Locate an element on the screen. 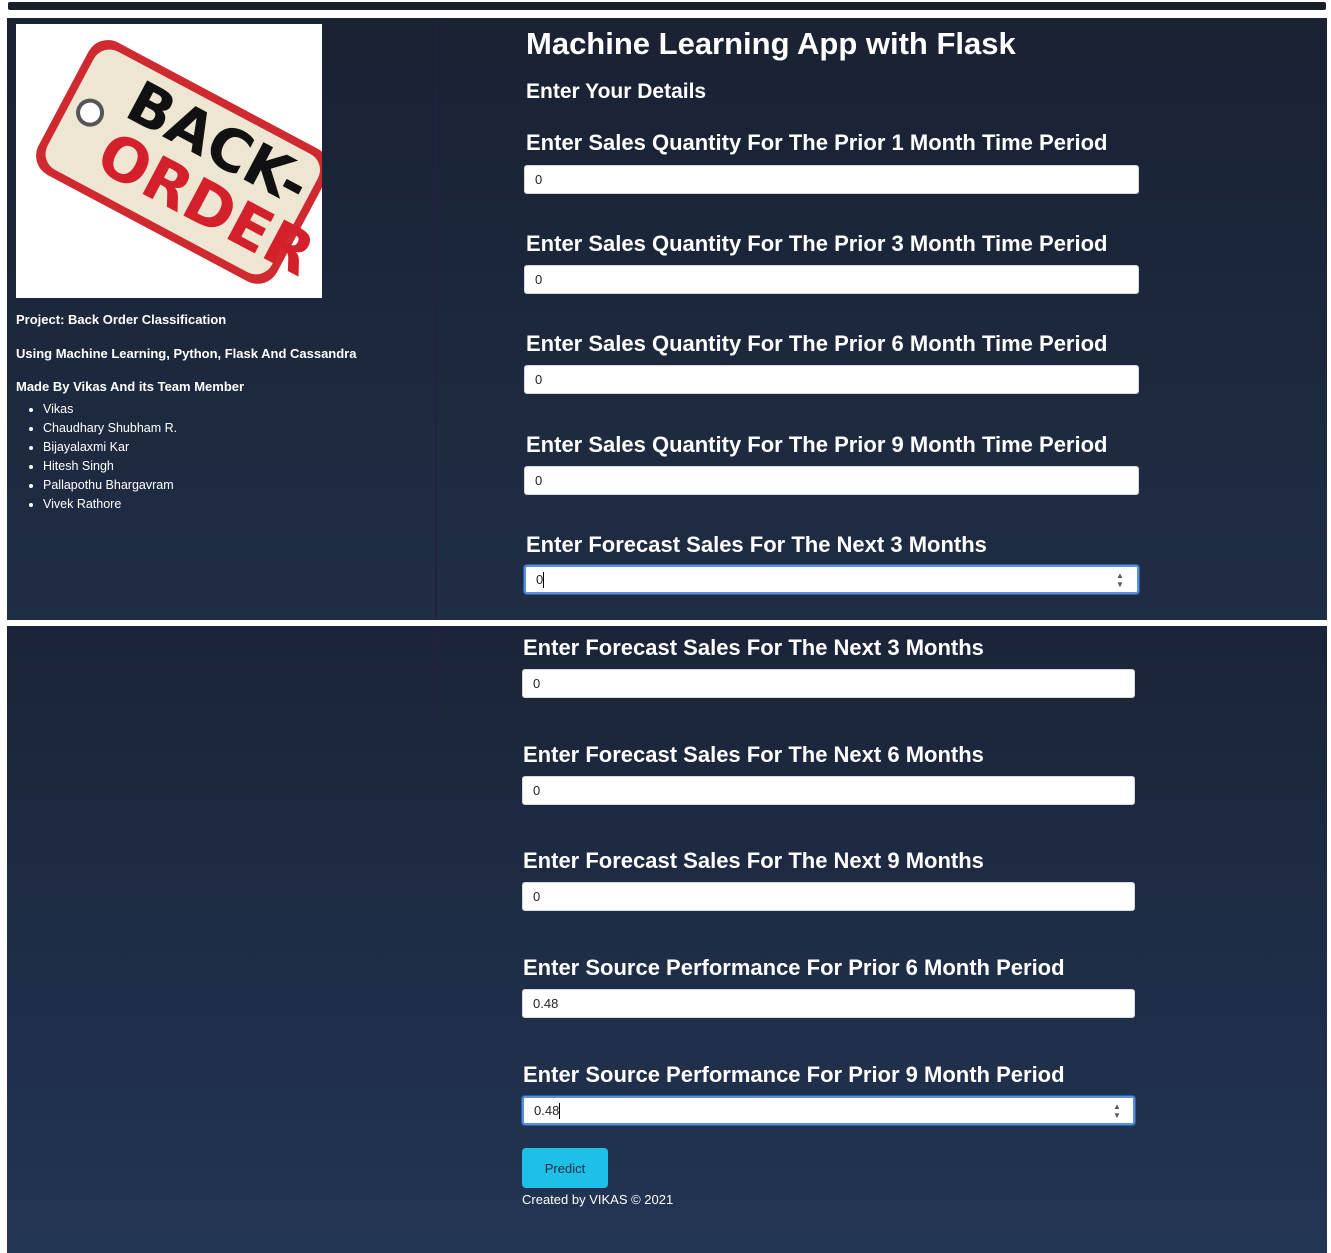 The height and width of the screenshot is (1253, 1331). backorder-logo: BACK- ORDER is located at coordinates (173, 161).